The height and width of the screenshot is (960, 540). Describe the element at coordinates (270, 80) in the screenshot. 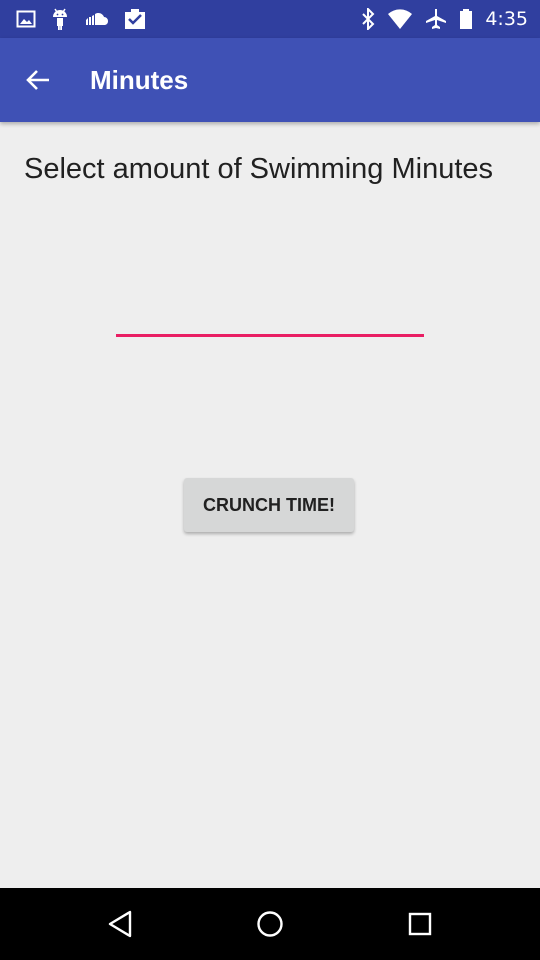

I see `app-toolbar: Minutes` at that location.